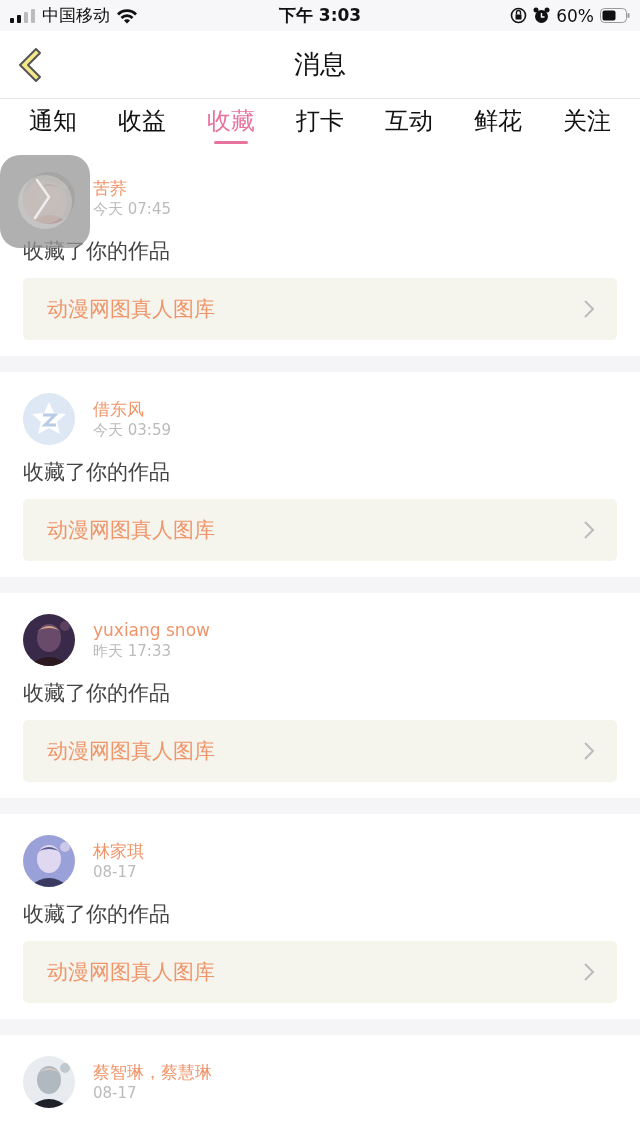 The width and height of the screenshot is (640, 1138). I want to click on tab: 收益, so click(142, 125).